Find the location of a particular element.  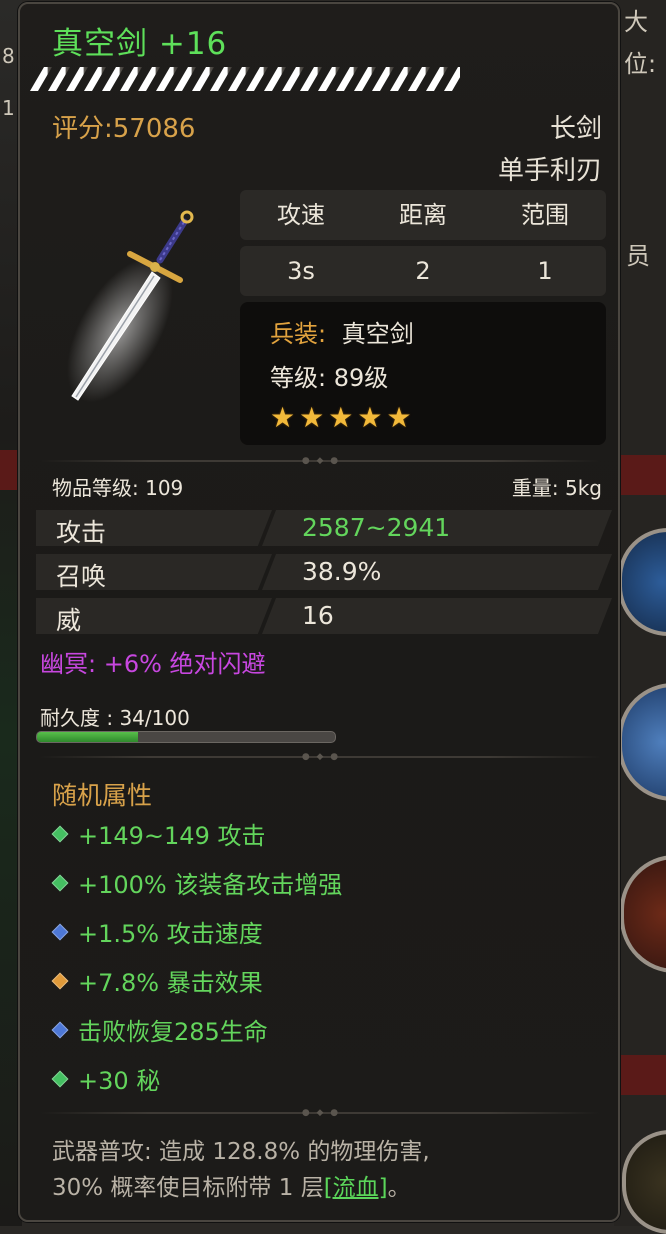

random-attribute-text: +30 秘 is located at coordinates (119, 1081).